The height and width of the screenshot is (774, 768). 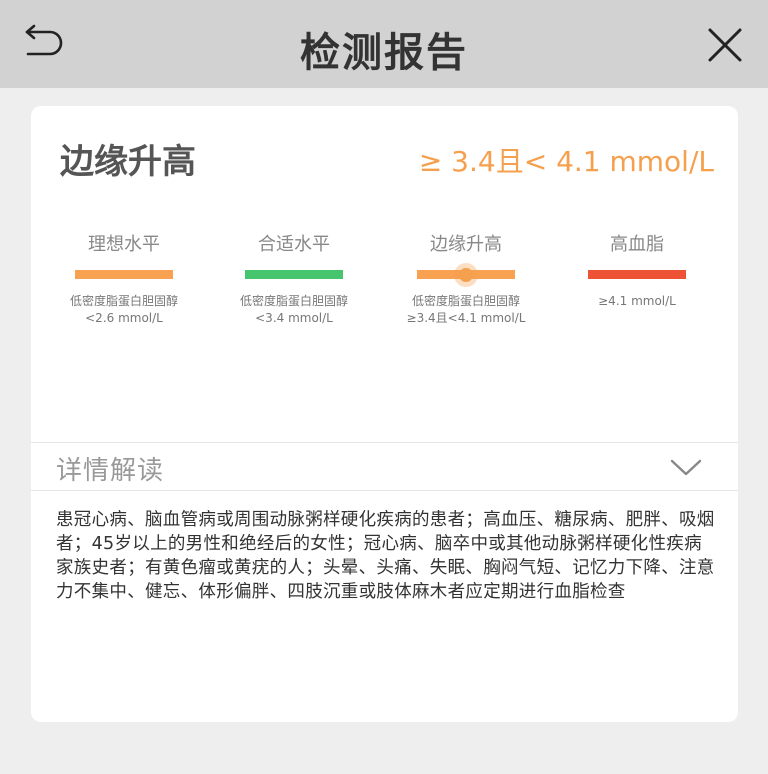 I want to click on scale-bar-ideal, so click(x=124, y=274).